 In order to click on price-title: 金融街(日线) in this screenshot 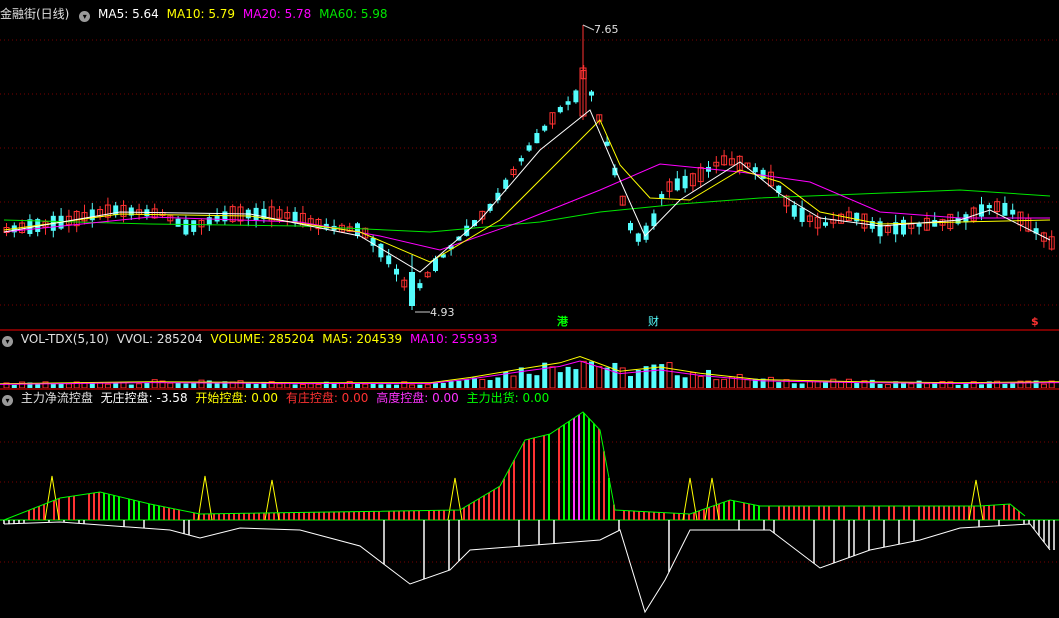, I will do `click(35, 14)`.